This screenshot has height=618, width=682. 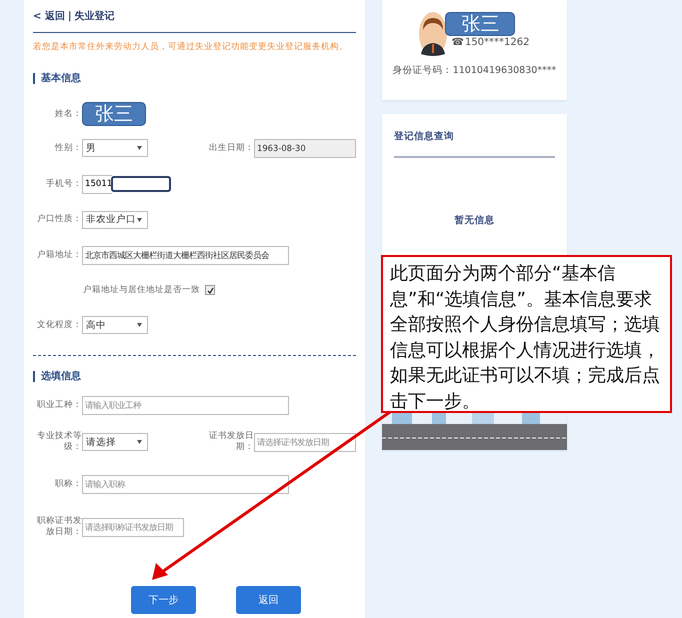 What do you see at coordinates (115, 219) in the screenshot?
I see `select-field: 非农业户口` at bounding box center [115, 219].